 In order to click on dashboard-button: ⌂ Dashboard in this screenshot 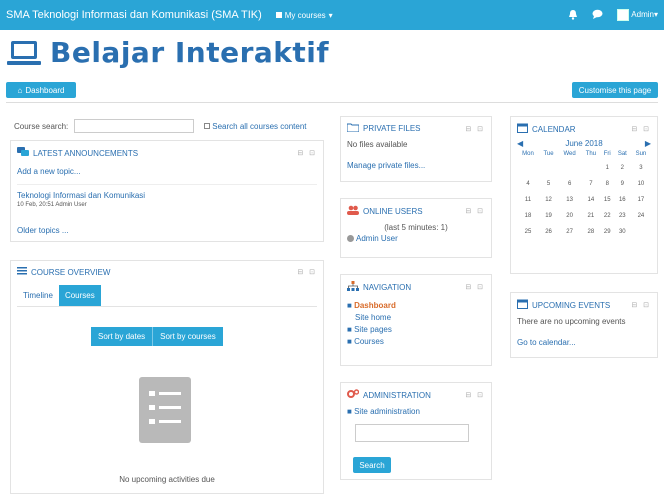, I will do `click(41, 90)`.